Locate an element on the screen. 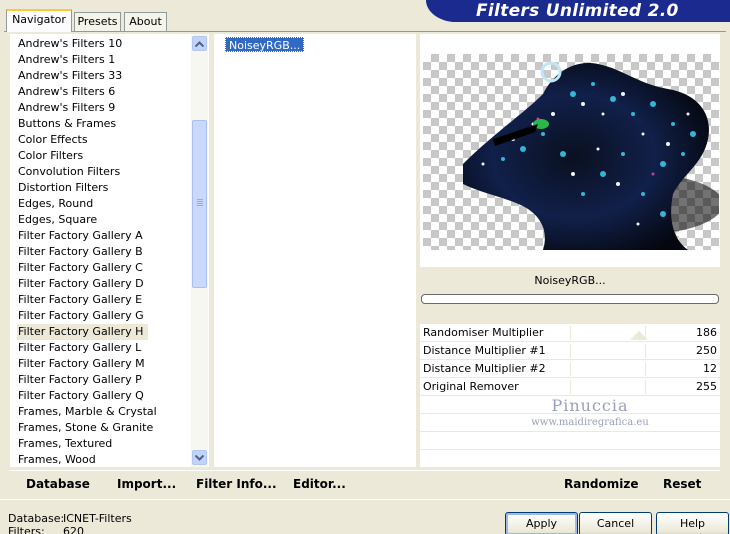  param-label: Original Remover is located at coordinates (471, 386).